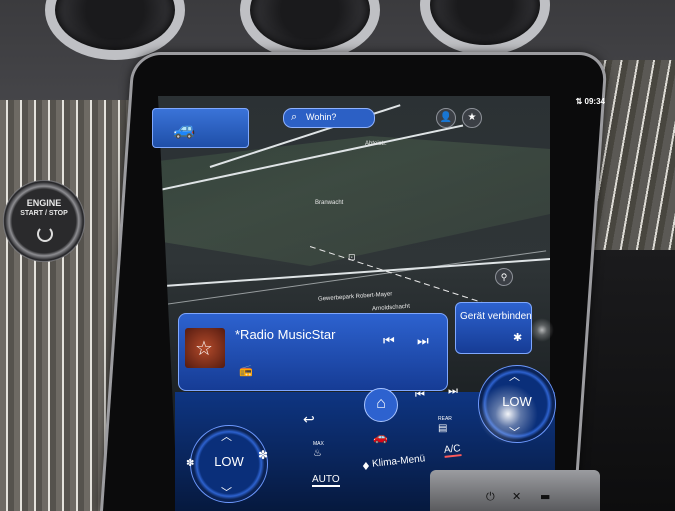  Describe the element at coordinates (442, 428) in the screenshot. I see `rear-defrost-icon: ▤` at that location.